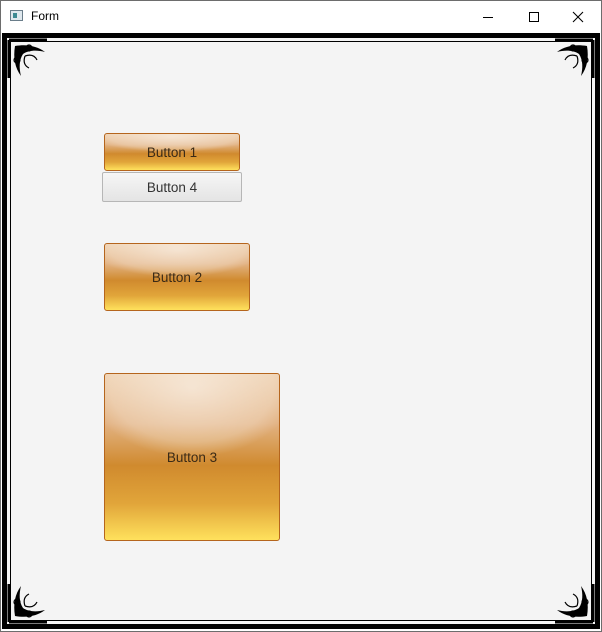 Image resolution: width=602 pixels, height=632 pixels. Describe the element at coordinates (45, 16) in the screenshot. I see `window-title: Form` at that location.